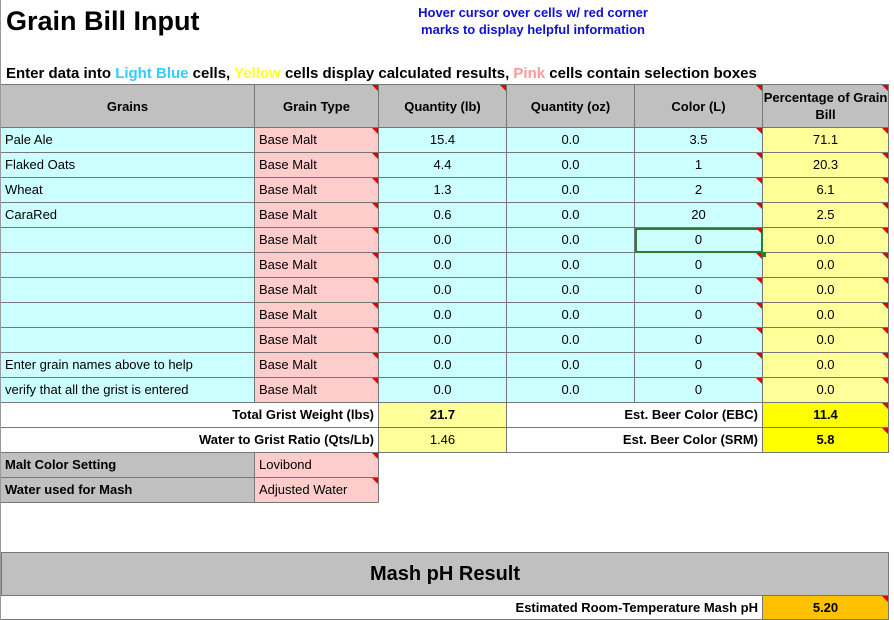 Image resolution: width=894 pixels, height=620 pixels. What do you see at coordinates (826, 106) in the screenshot?
I see `header-percentage: Percentage of Grain Bill` at bounding box center [826, 106].